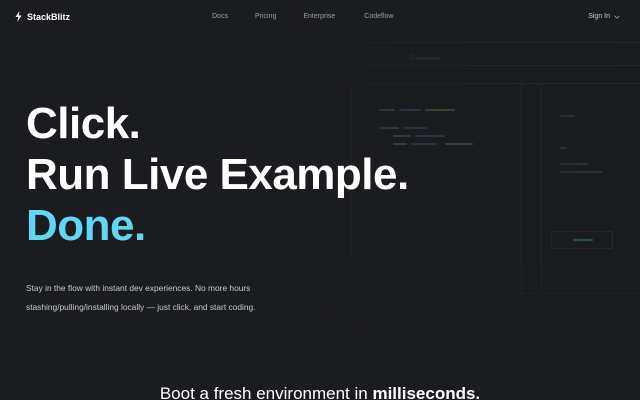 The width and height of the screenshot is (640, 400). Describe the element at coordinates (18, 16) in the screenshot. I see `bolt-icon` at that location.